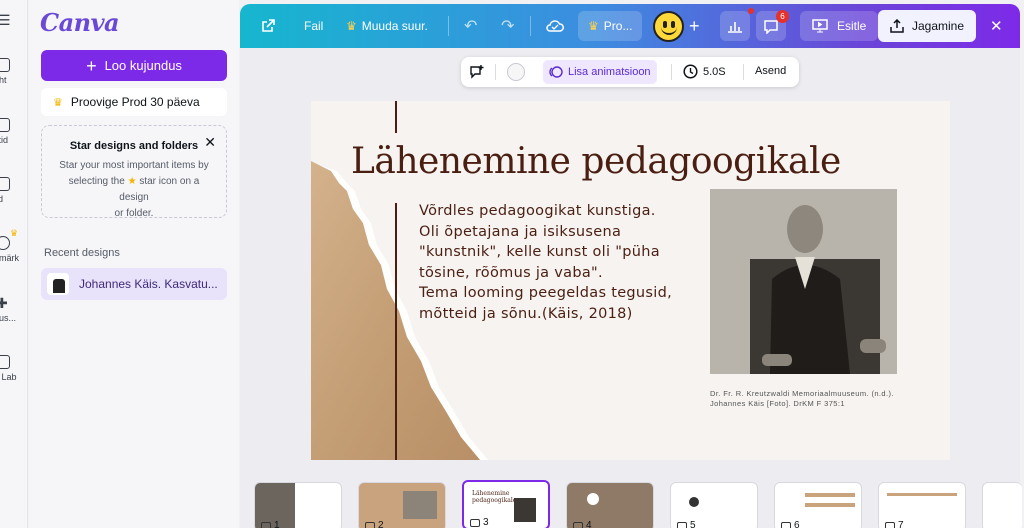 Image resolution: width=1024 pixels, height=528 pixels. I want to click on page-thumbnail: 2, so click(402, 505).